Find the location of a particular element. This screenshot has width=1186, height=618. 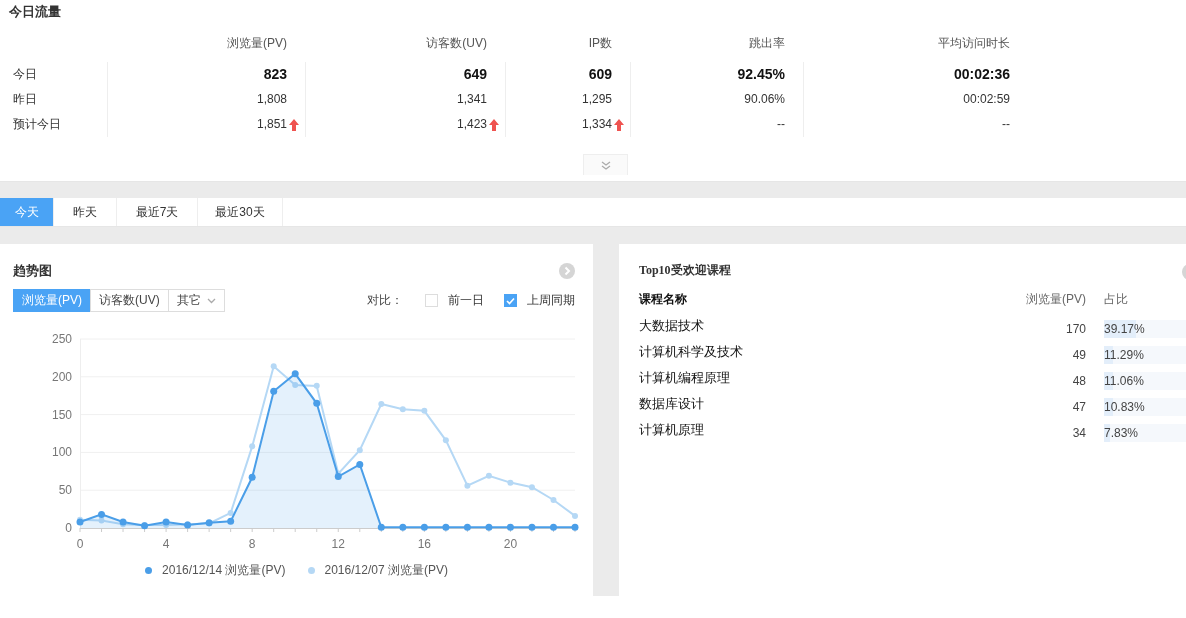

checkbox is located at coordinates (510, 300).